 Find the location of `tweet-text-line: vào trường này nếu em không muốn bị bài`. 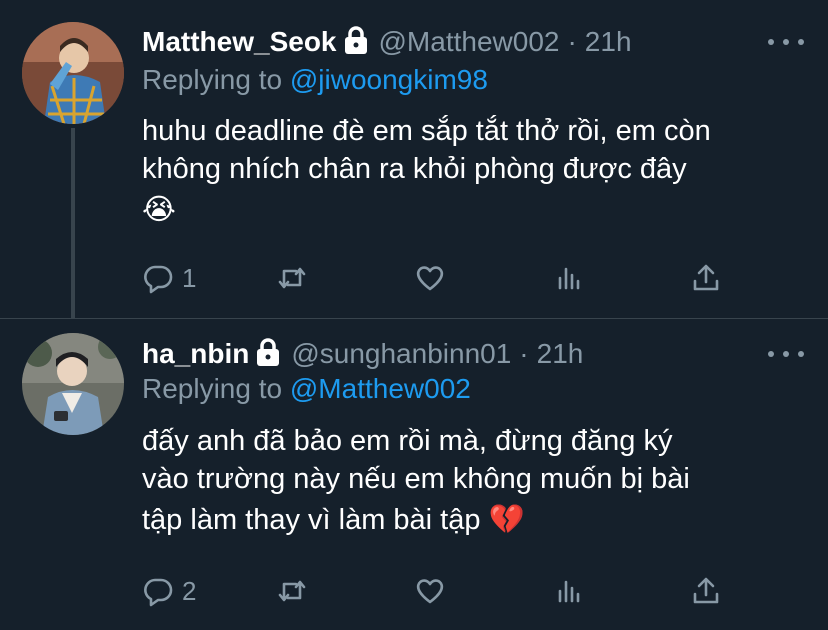

tweet-text-line: vào trường này nếu em không muốn bị bài is located at coordinates (416, 479).